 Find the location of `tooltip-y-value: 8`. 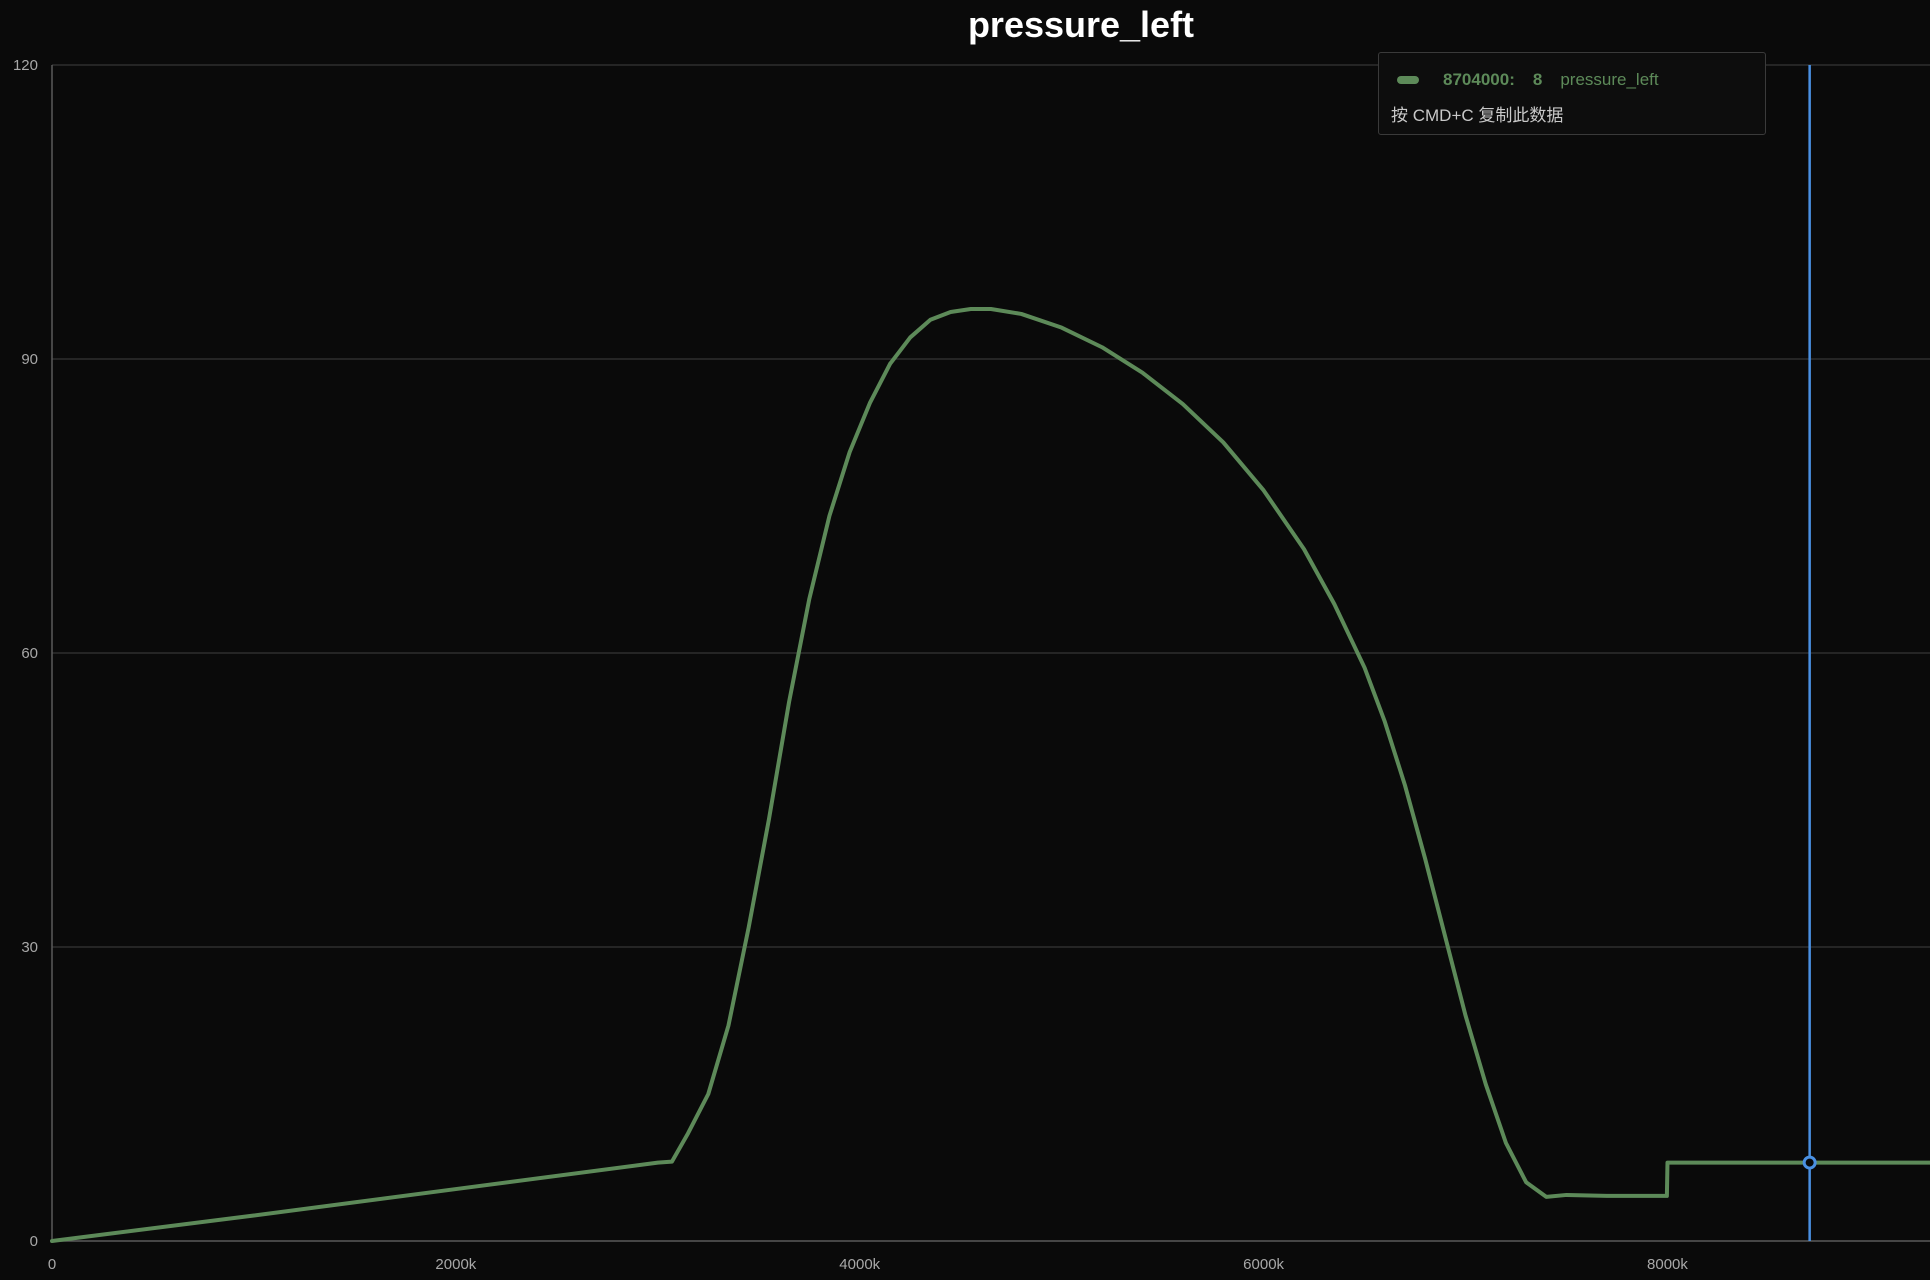

tooltip-y-value: 8 is located at coordinates (1537, 79).